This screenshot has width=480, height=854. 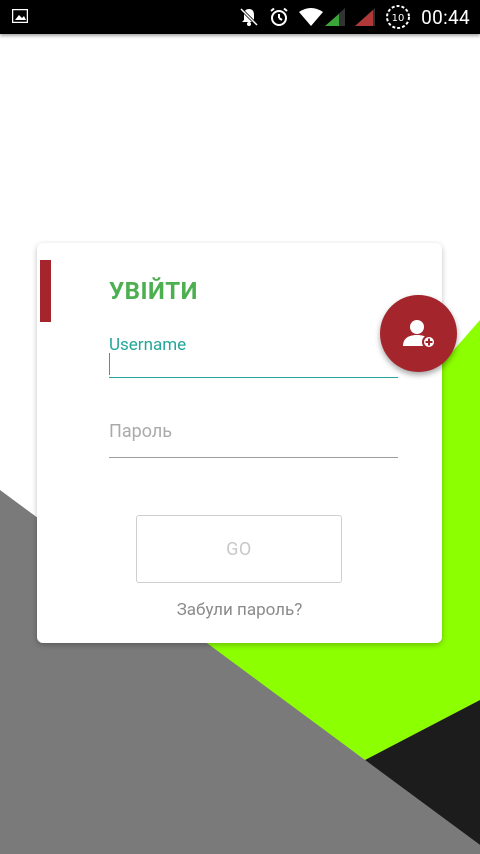 I want to click on accent-bar, so click(x=45, y=291).